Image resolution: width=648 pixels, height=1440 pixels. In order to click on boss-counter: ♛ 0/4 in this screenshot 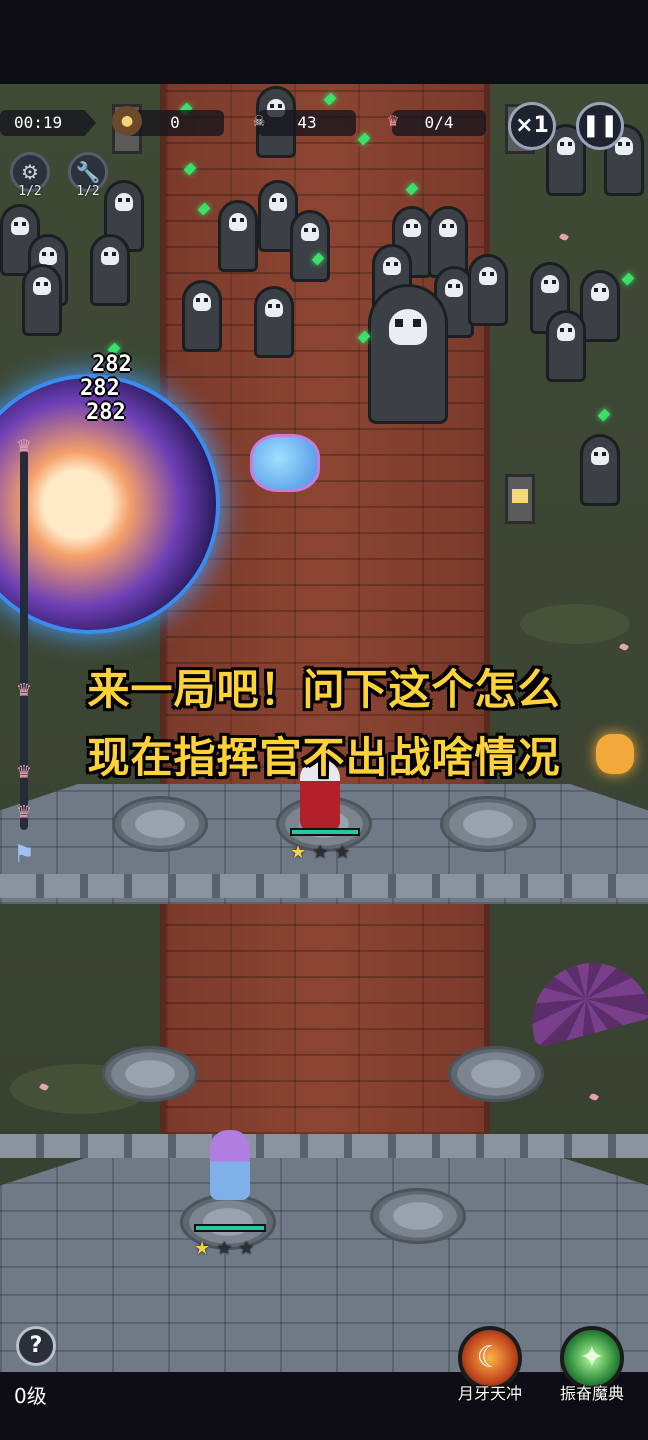, I will do `click(437, 123)`.